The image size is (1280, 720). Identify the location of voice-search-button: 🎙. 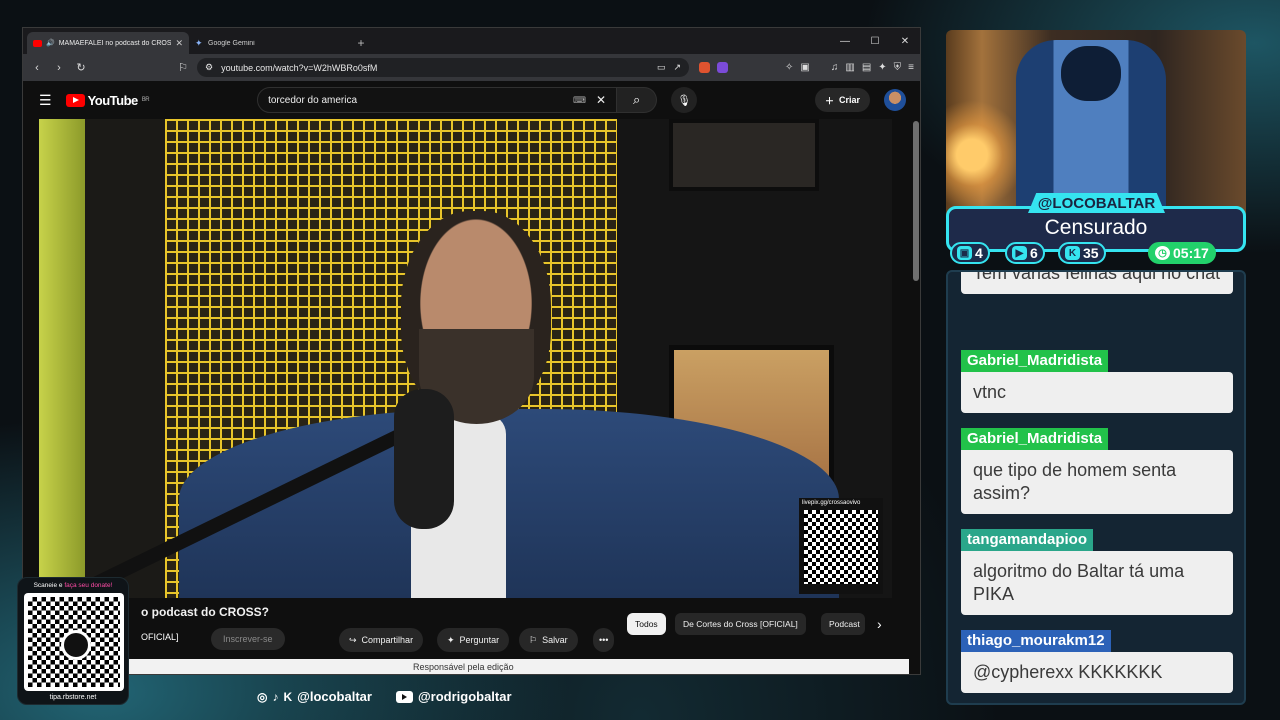
(684, 100).